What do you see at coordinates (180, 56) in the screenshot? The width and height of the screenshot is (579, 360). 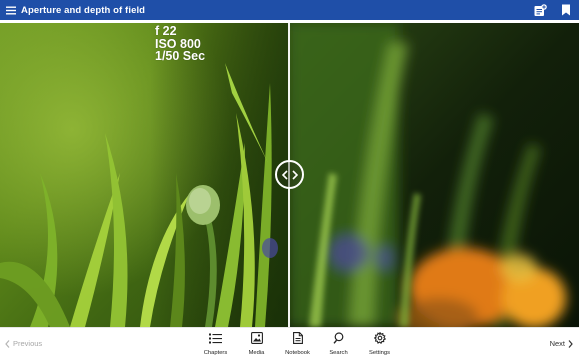 I see `shutter-value: 1/50 Sec` at bounding box center [180, 56].